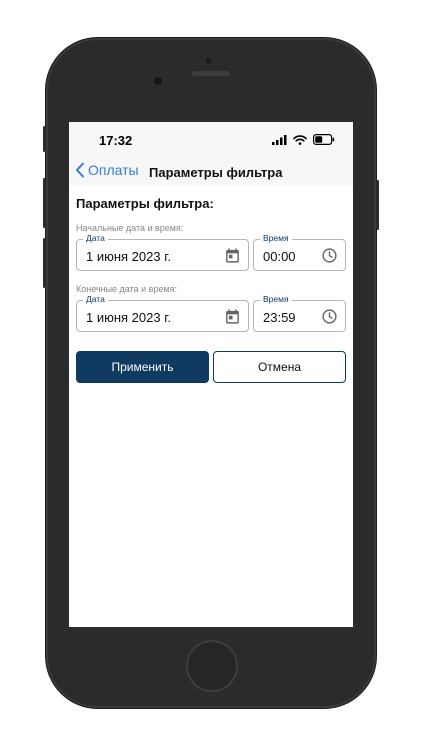  I want to click on signal-icon, so click(279, 139).